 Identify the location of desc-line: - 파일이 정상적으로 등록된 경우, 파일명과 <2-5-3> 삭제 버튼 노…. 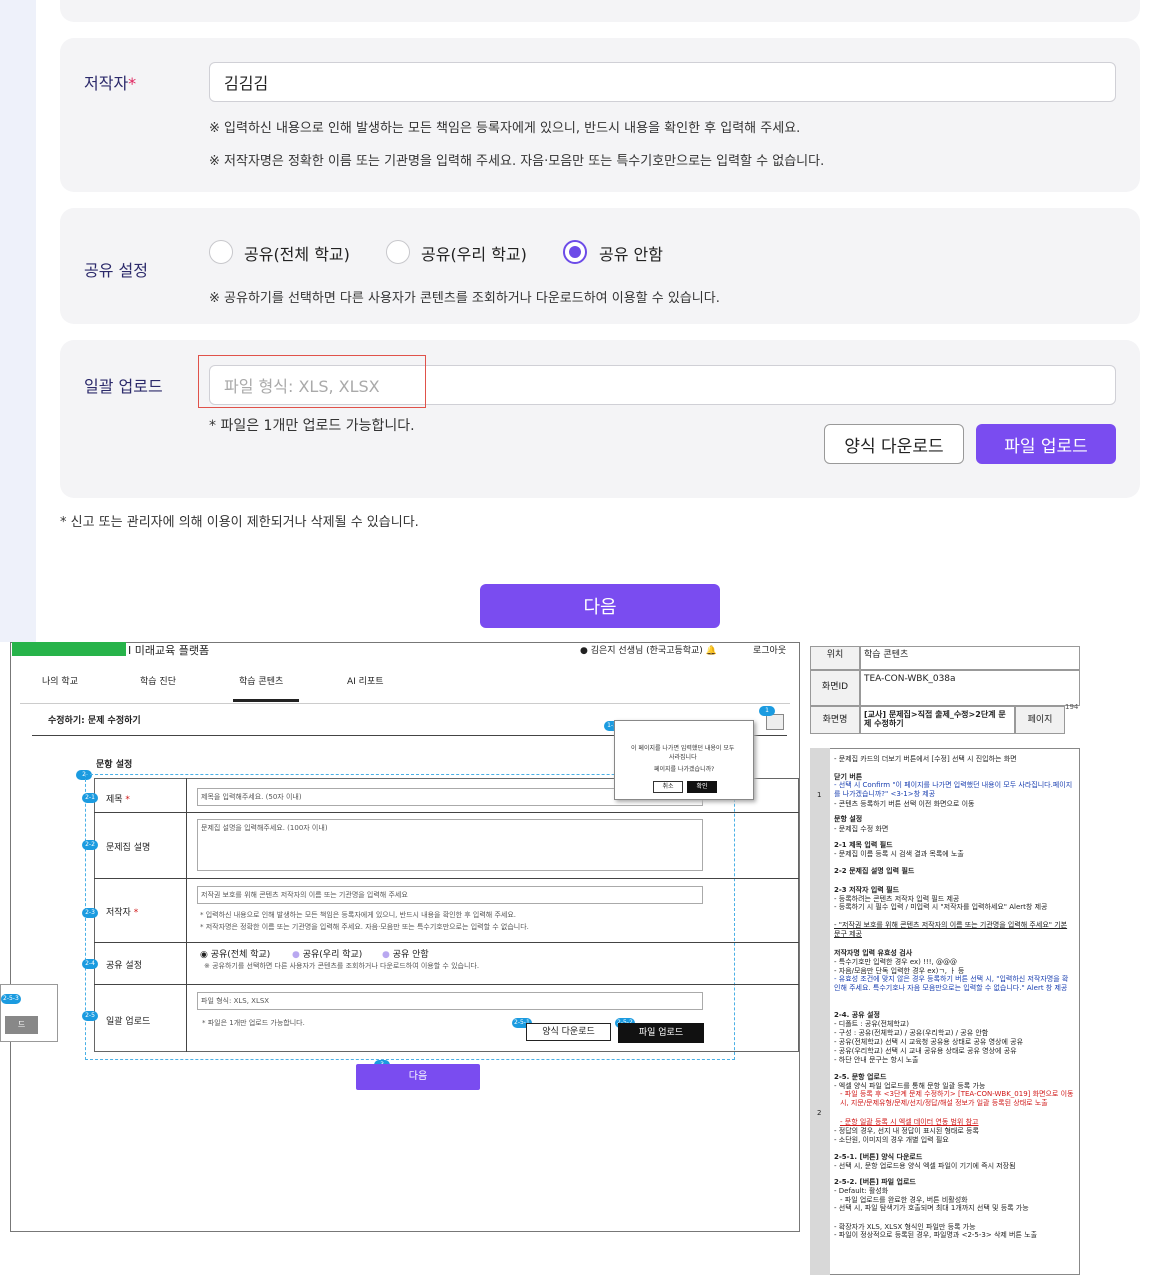
(936, 1235).